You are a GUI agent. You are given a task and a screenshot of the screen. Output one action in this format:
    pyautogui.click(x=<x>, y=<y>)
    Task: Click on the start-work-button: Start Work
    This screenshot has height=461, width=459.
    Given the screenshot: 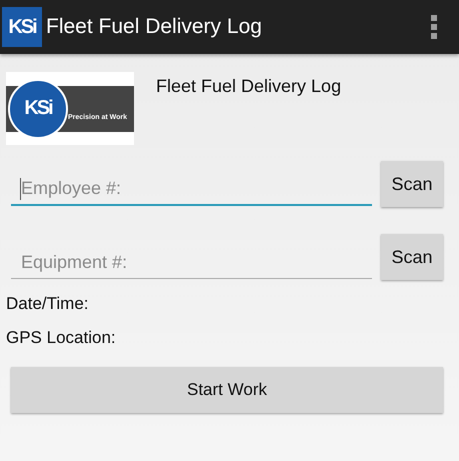 What is the action you would take?
    pyautogui.click(x=227, y=390)
    